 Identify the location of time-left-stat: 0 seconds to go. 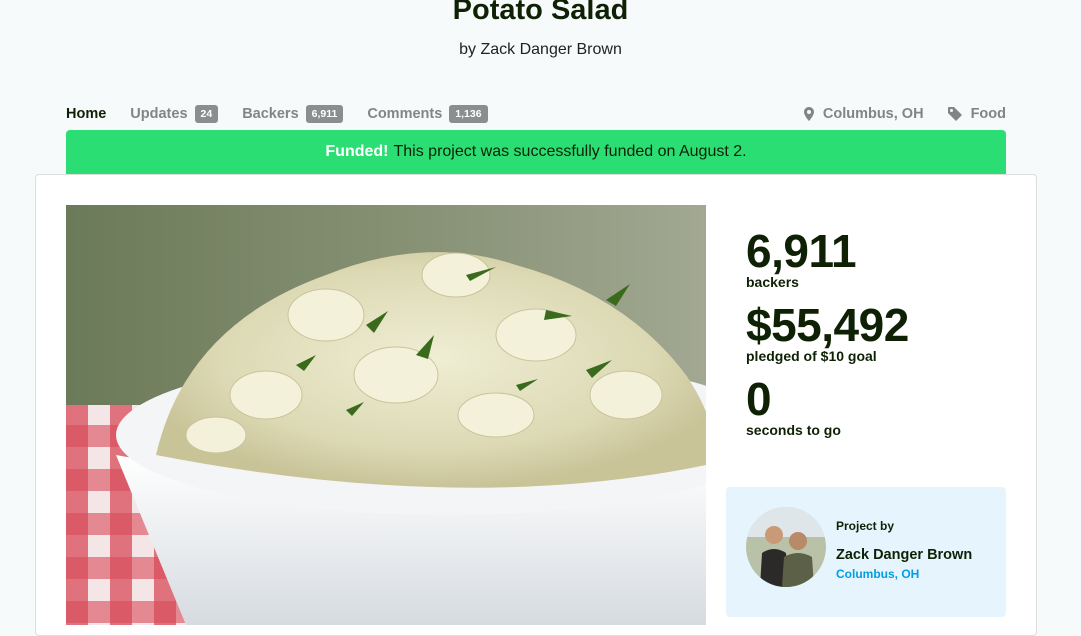
(827, 405).